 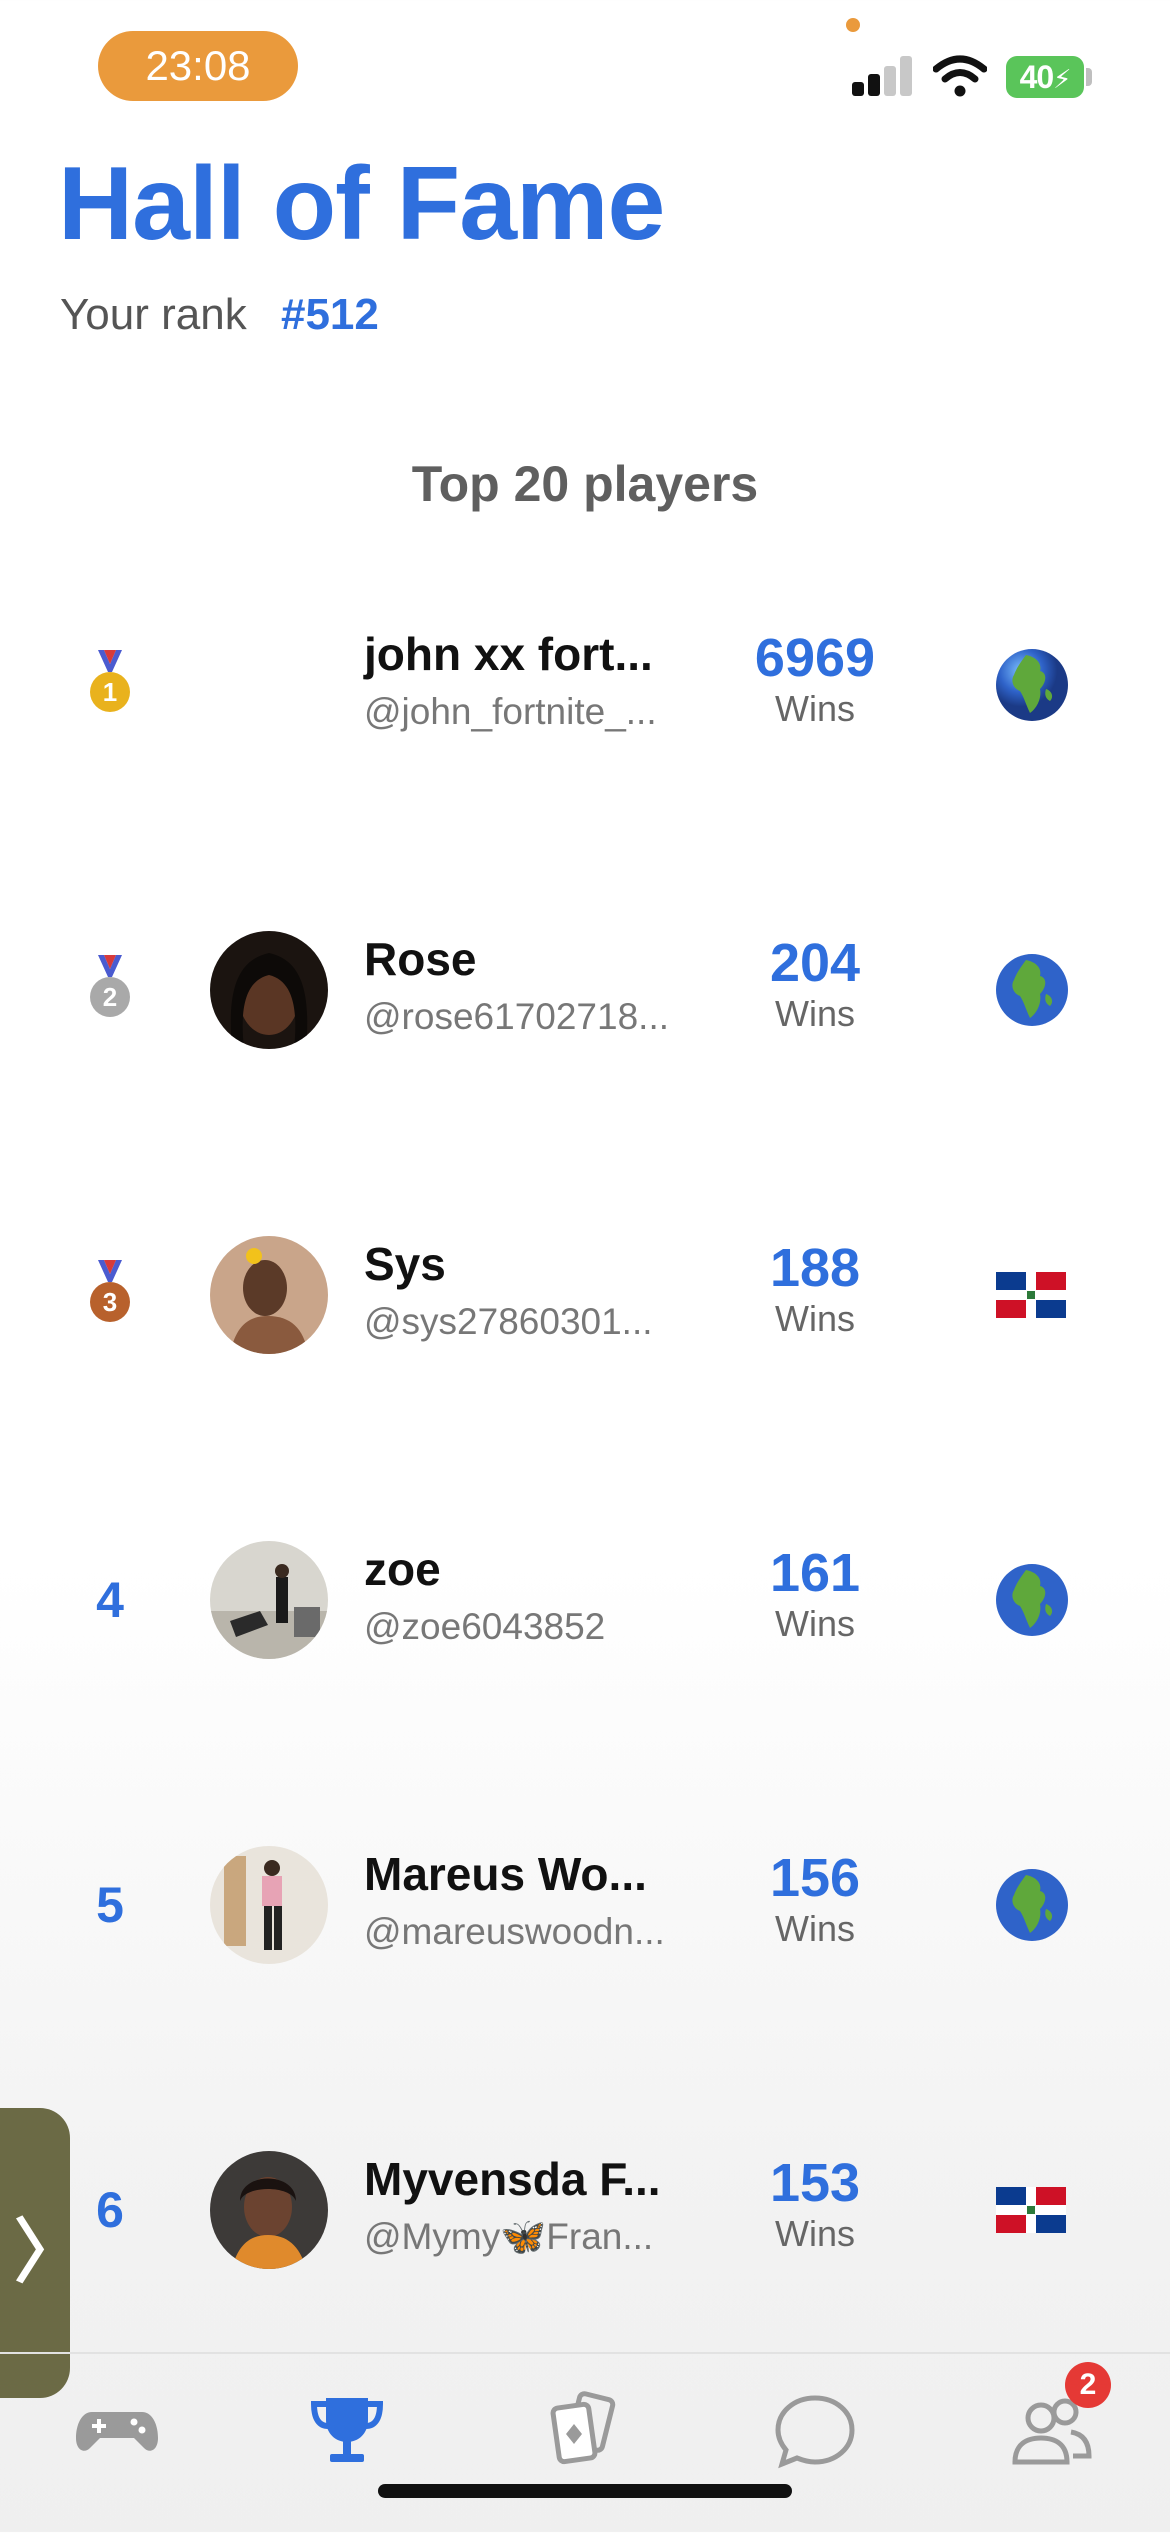 I want to click on medal-rank: 1, so click(x=110, y=692).